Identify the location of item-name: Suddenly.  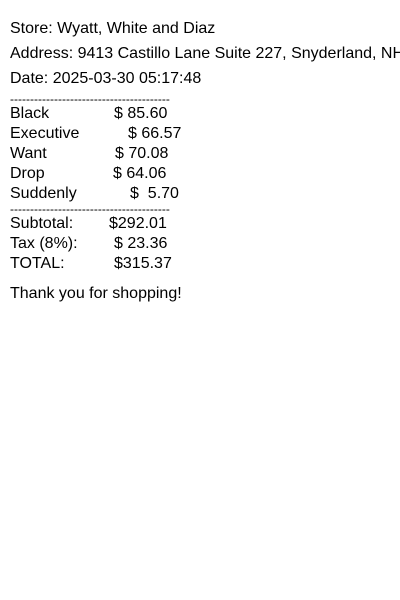
(43, 193).